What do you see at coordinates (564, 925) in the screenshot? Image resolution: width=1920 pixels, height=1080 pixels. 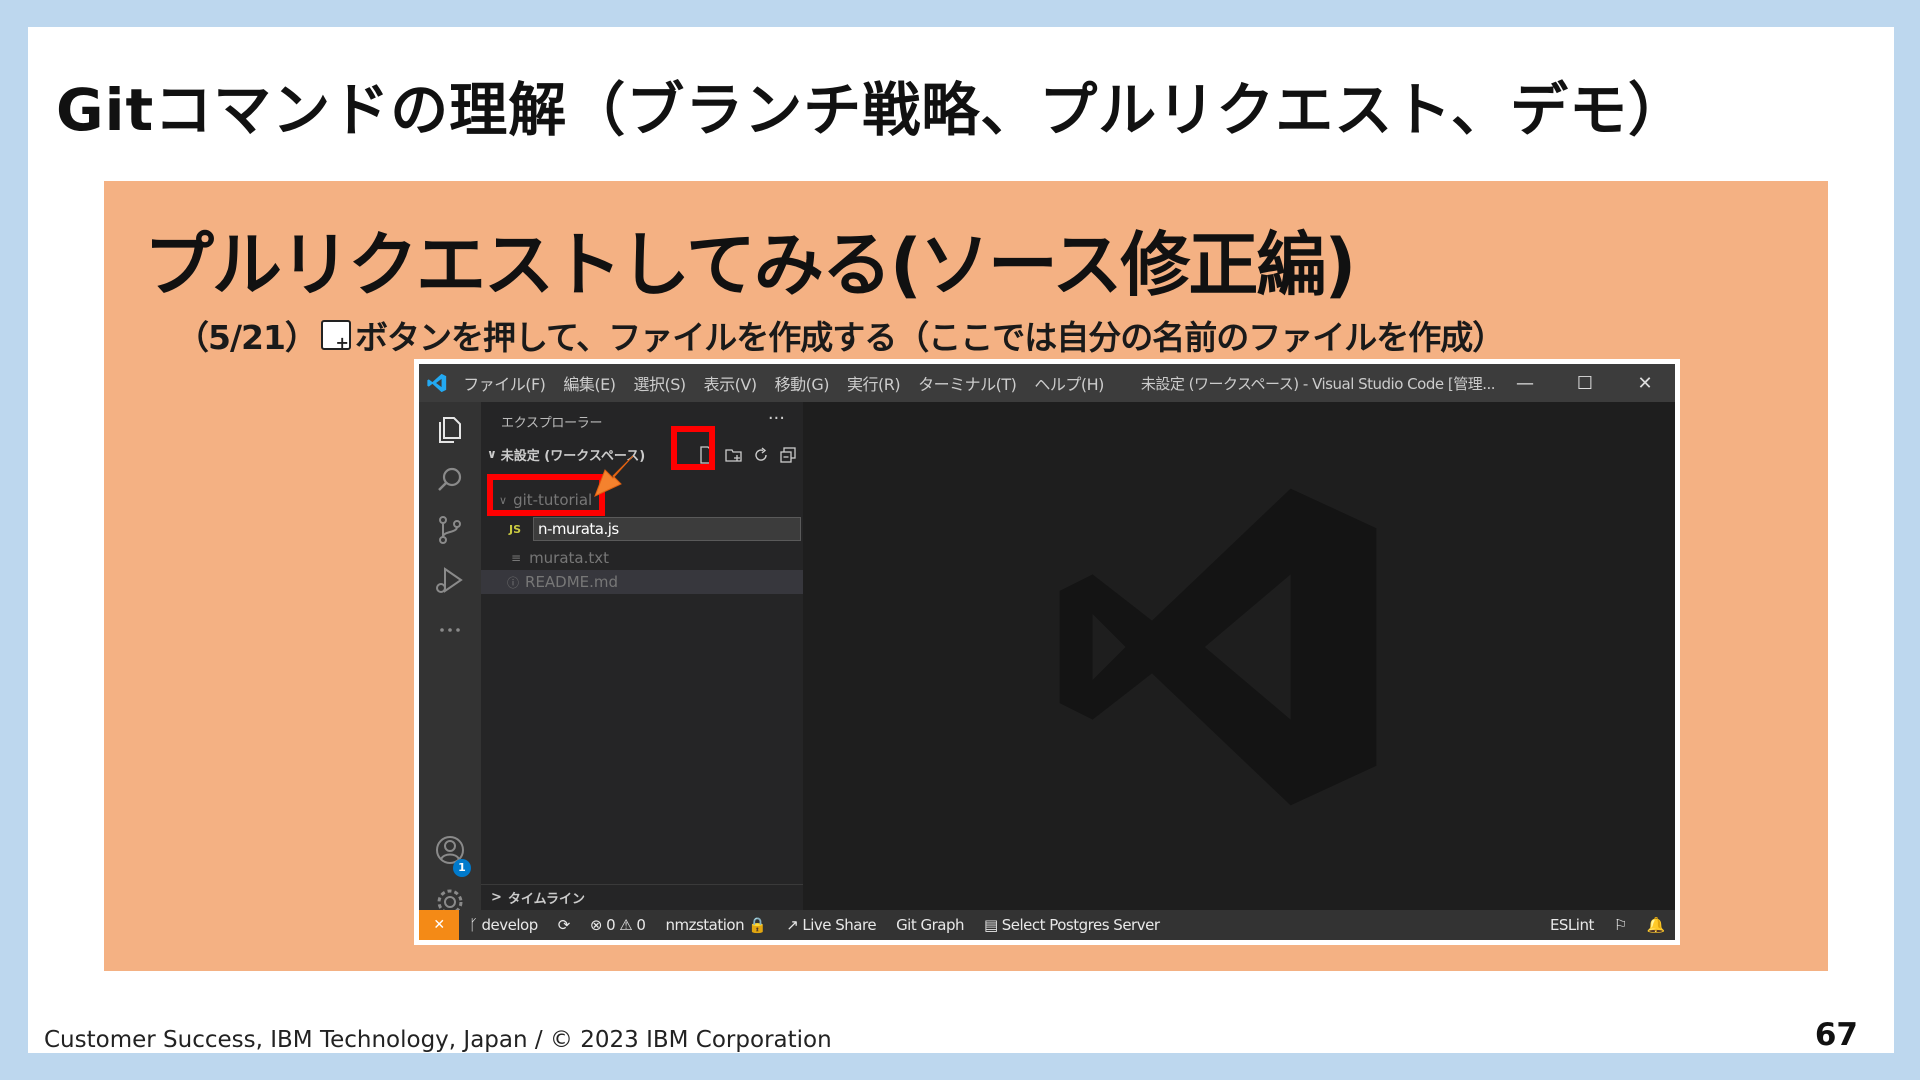 I see `sync-icon: ⟳` at bounding box center [564, 925].